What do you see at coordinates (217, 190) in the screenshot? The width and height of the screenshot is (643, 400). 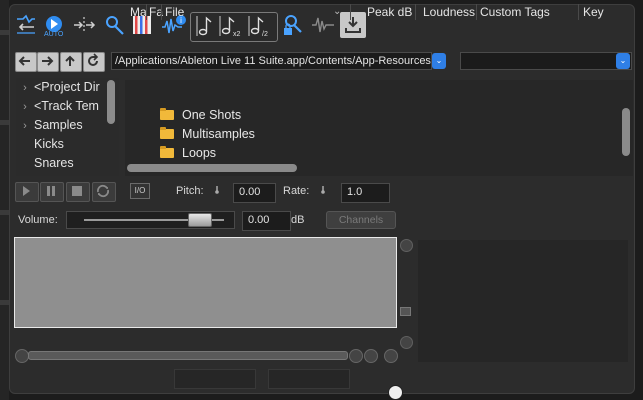 I see `pitch-knob-icon` at bounding box center [217, 190].